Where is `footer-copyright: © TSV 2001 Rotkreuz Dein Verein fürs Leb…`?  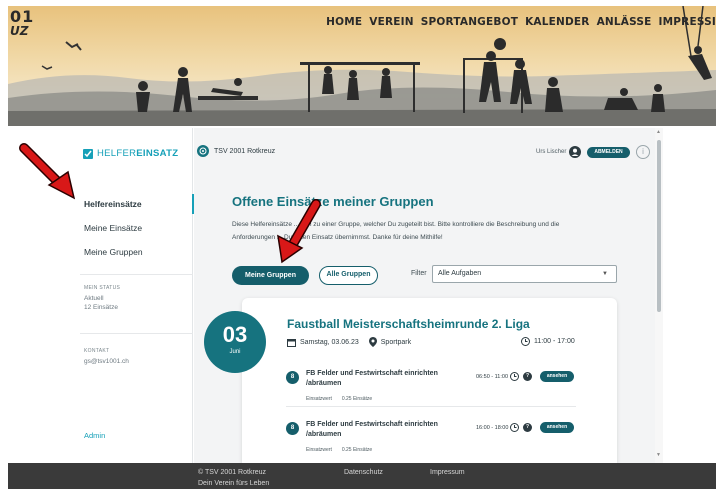 footer-copyright: © TSV 2001 Rotkreuz Dein Verein fürs Leb… is located at coordinates (233, 478).